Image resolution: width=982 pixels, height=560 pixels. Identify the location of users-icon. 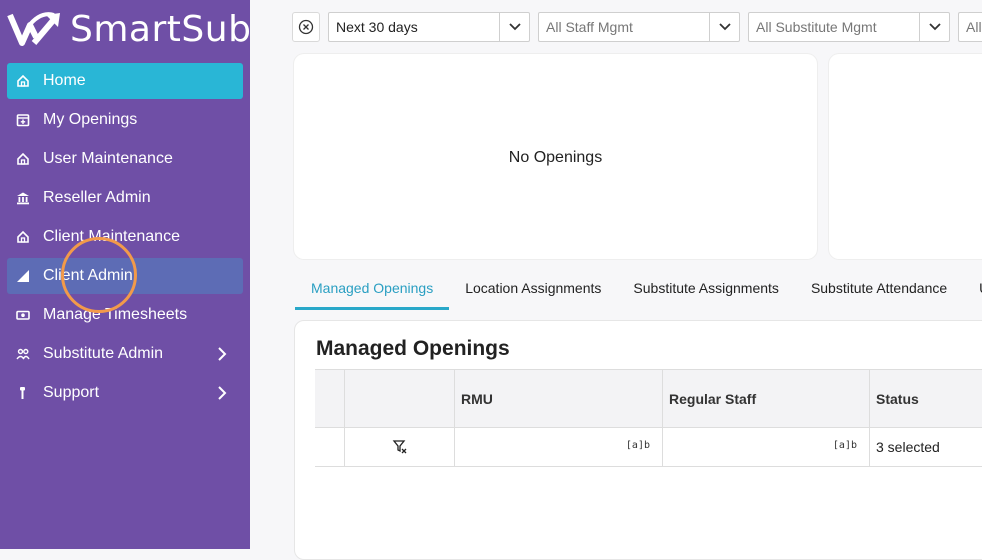
(23, 354).